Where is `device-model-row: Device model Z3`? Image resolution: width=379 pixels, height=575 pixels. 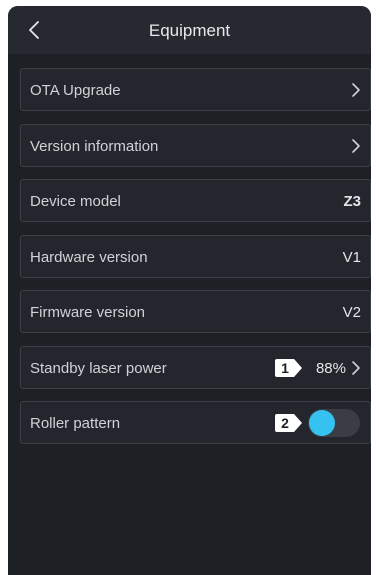 device-model-row: Device model Z3 is located at coordinates (195, 200).